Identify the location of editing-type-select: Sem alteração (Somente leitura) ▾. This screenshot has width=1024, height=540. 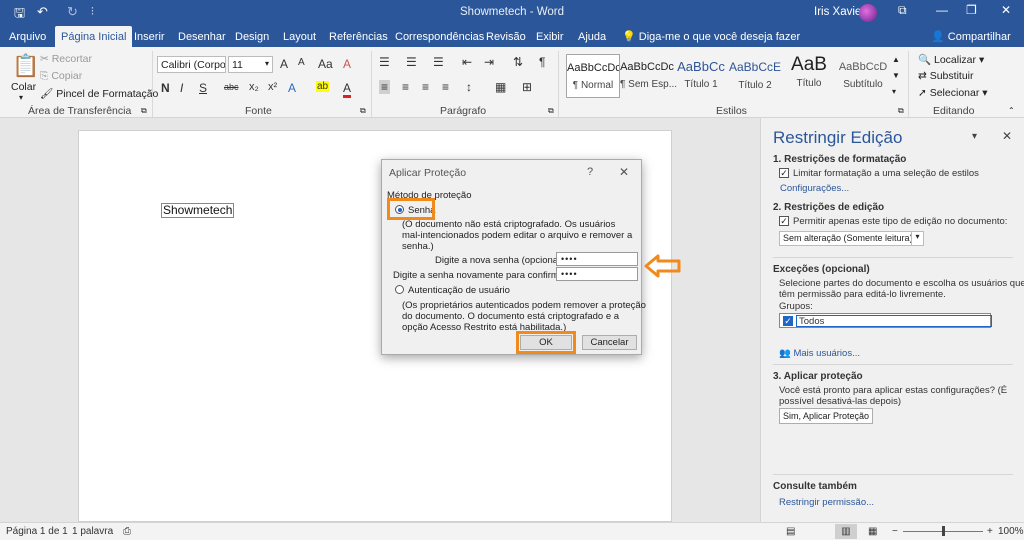
(851, 238).